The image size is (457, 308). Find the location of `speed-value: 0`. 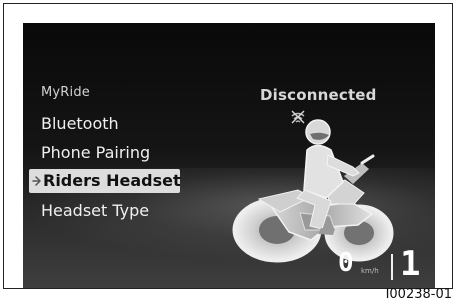

speed-value: 0 is located at coordinates (346, 263).